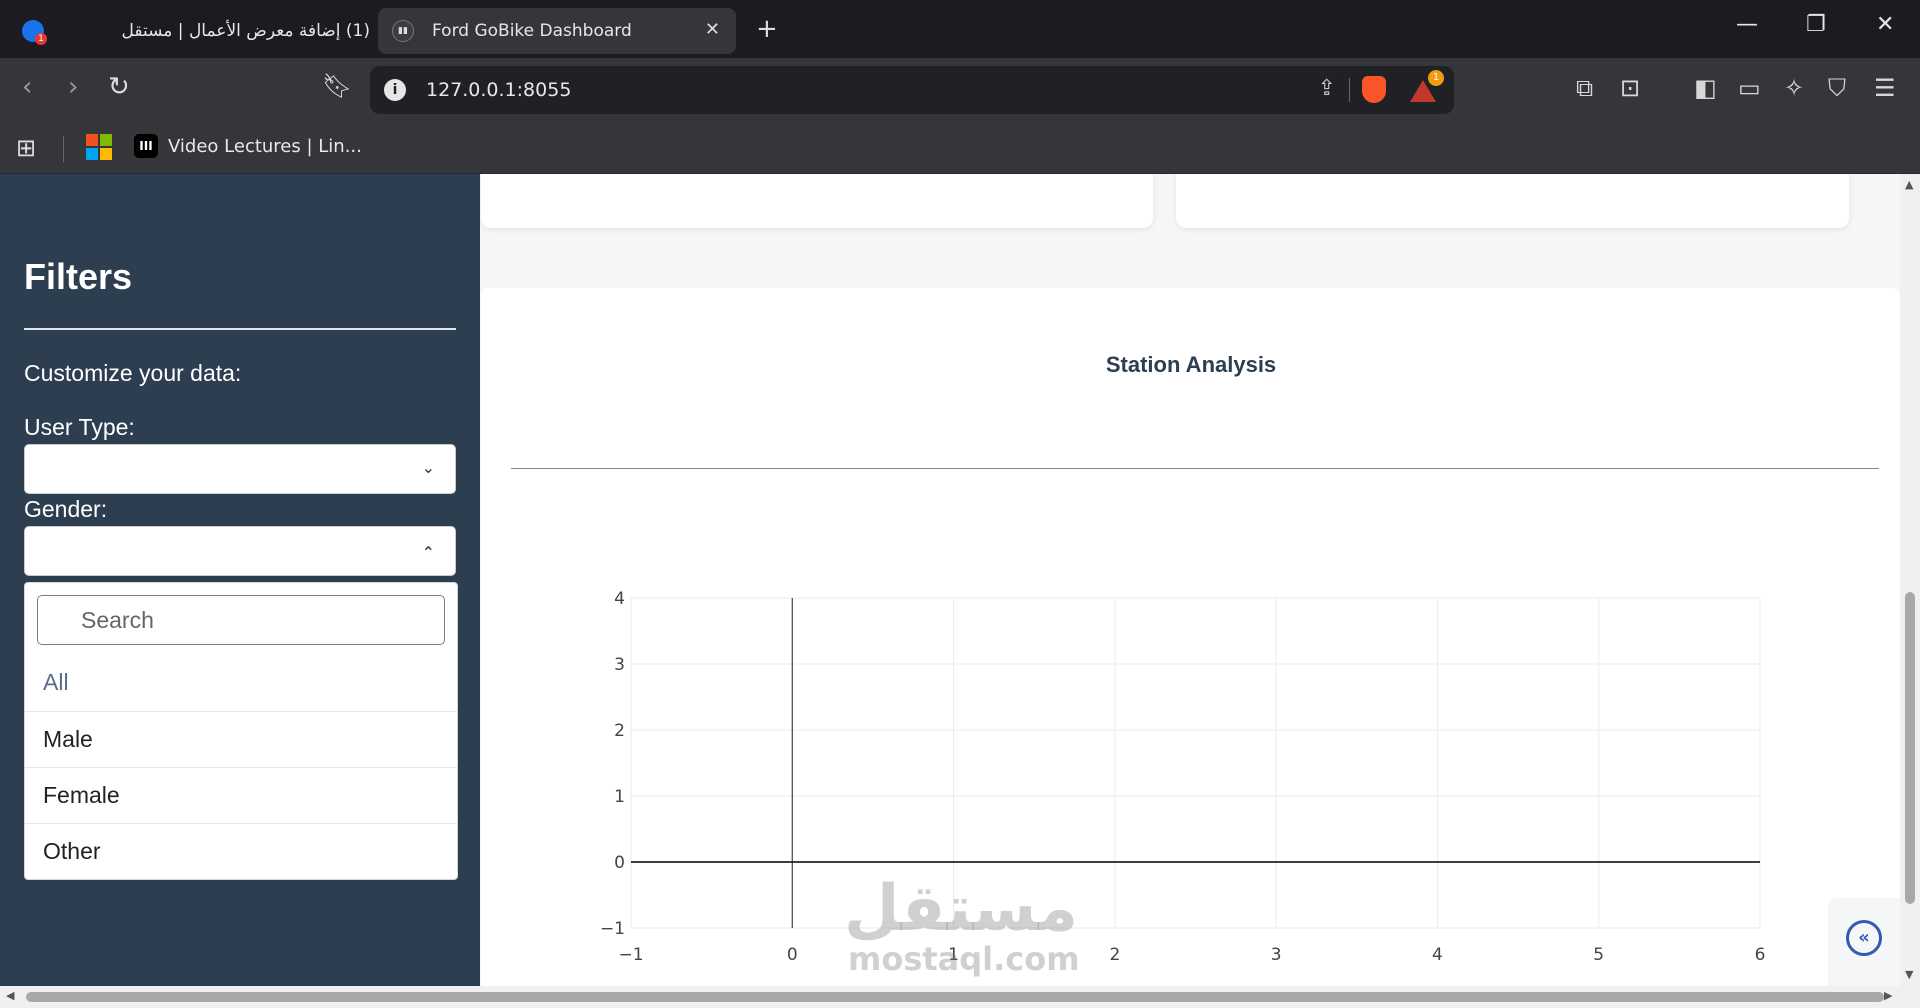  I want to click on dashboard-favicon-icon: ▮▮, so click(403, 31).